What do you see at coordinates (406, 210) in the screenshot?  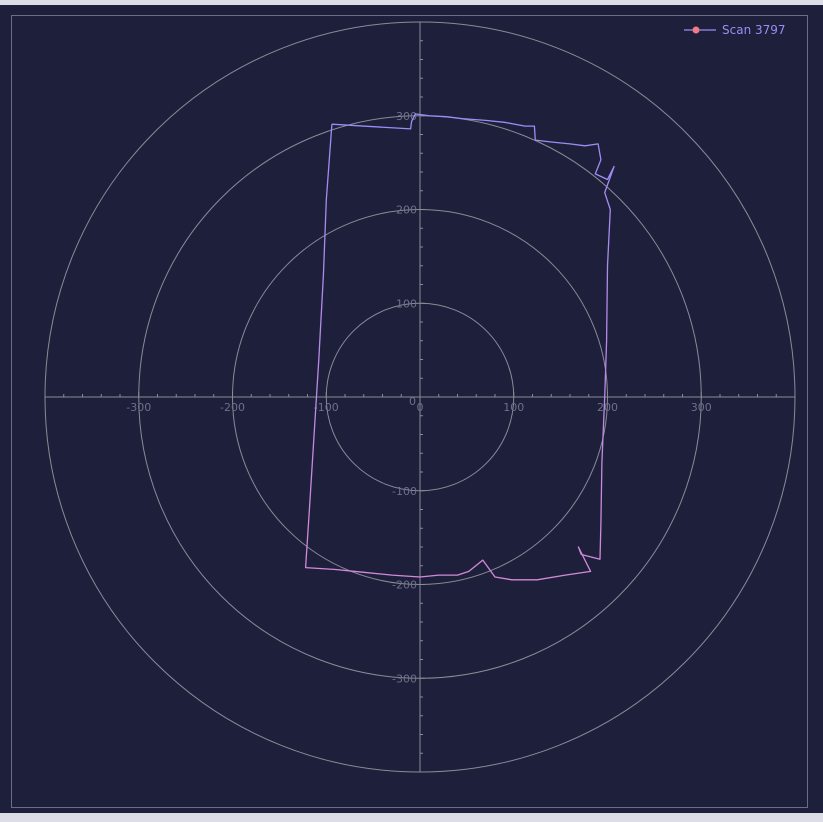 I see `y-tick-label: 200` at bounding box center [406, 210].